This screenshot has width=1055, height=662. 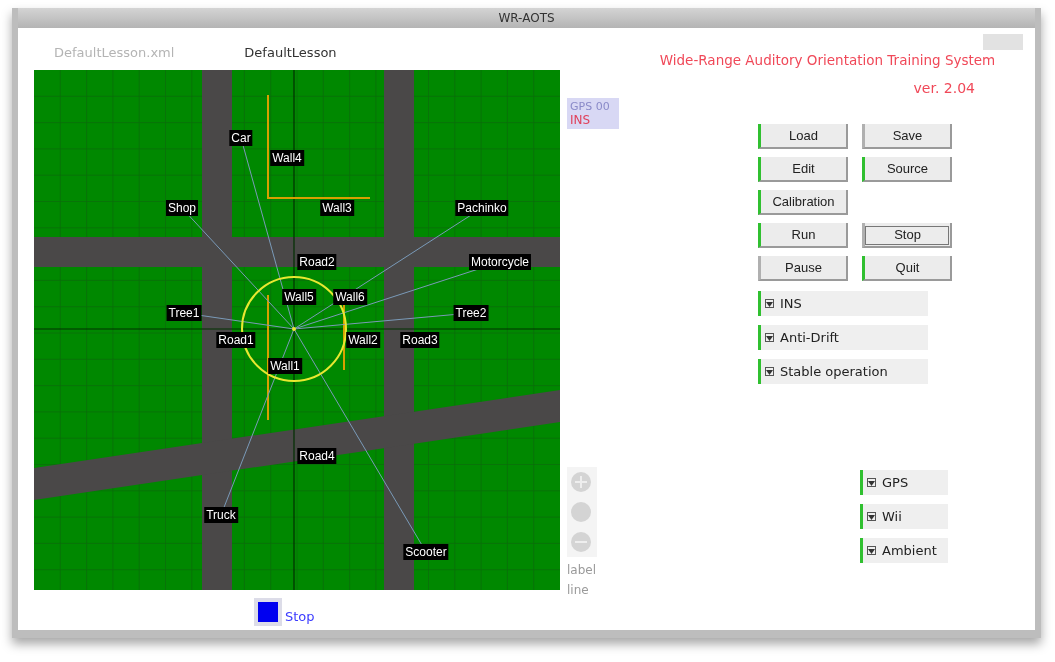 I want to click on checkbox-option: INS, so click(x=843, y=303).